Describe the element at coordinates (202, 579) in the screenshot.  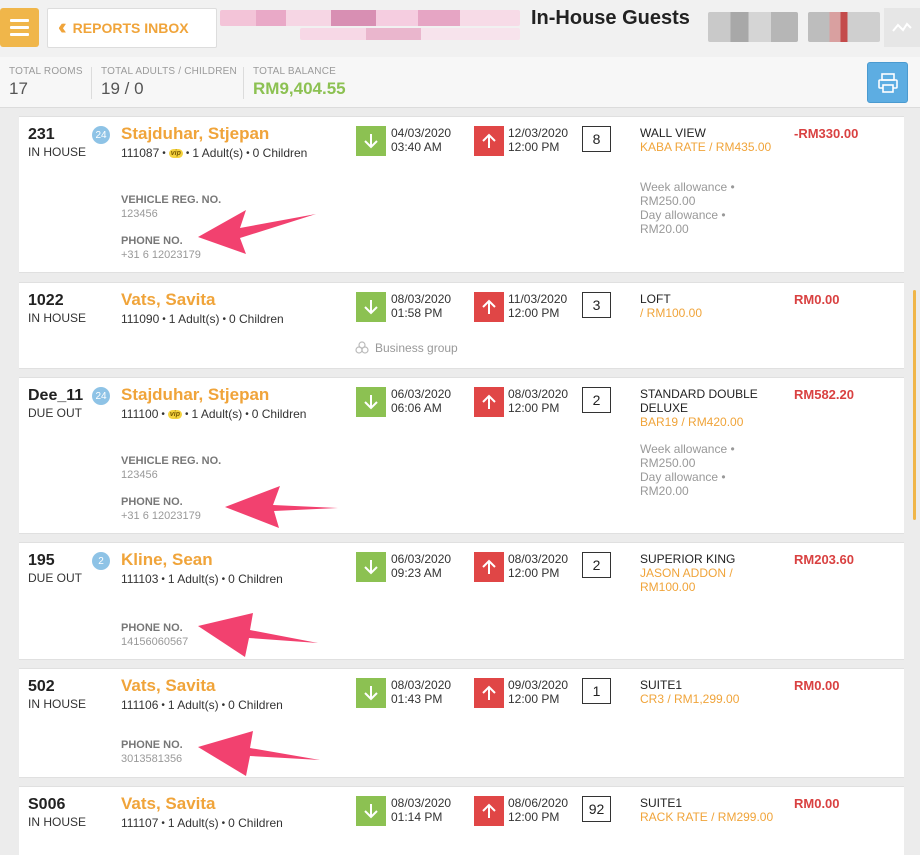
I see `guest-meta: 111103 • 1 Adult(s) • 0 Children` at that location.